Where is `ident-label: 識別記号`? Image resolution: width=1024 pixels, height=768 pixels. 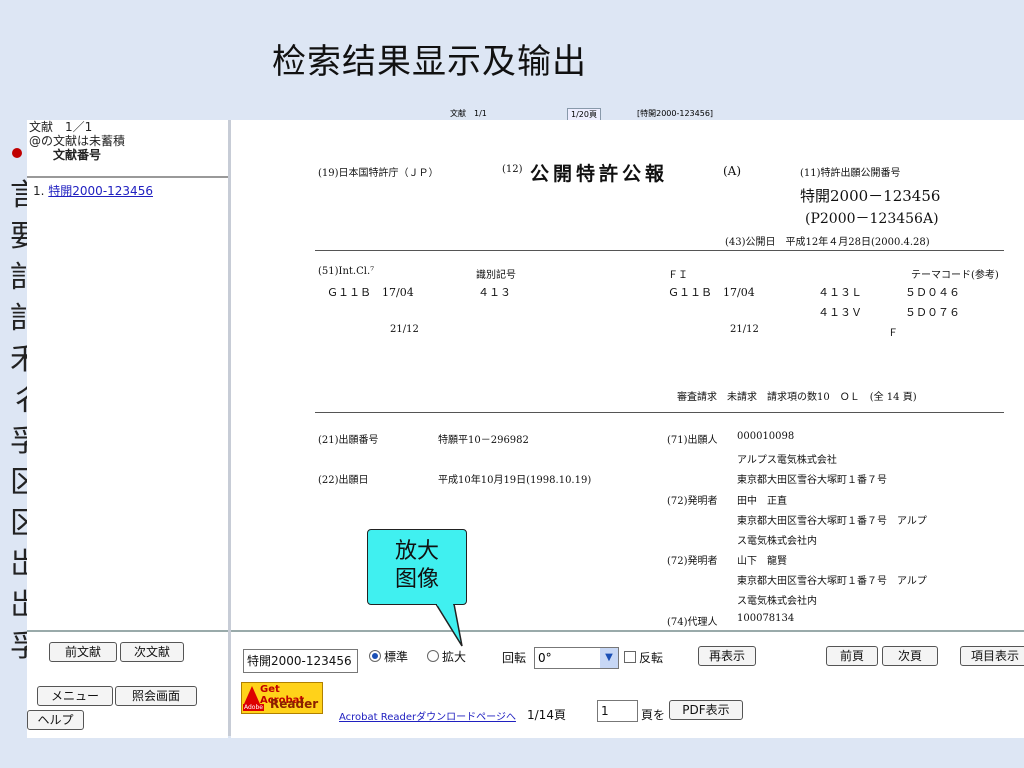
ident-label: 識別記号 is located at coordinates (496, 275).